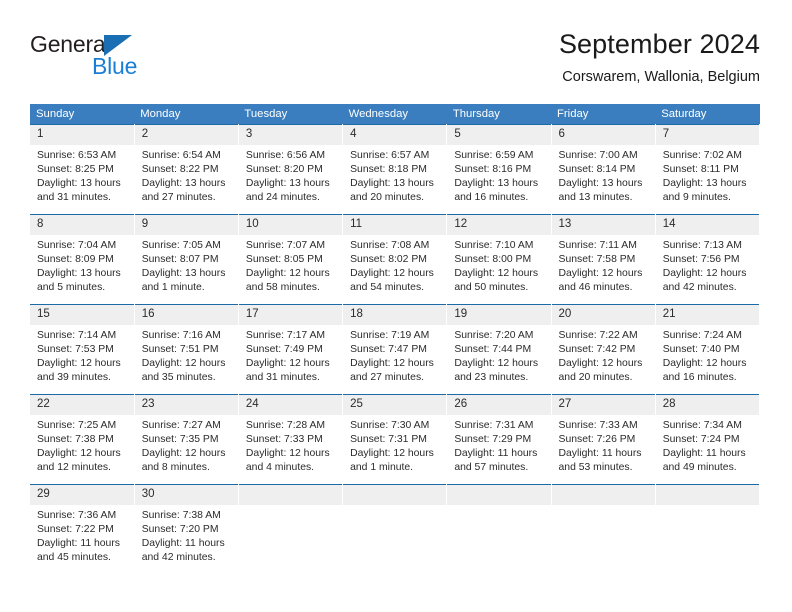 This screenshot has height=612, width=792. Describe the element at coordinates (186, 405) in the screenshot. I see `day-number: 23` at that location.